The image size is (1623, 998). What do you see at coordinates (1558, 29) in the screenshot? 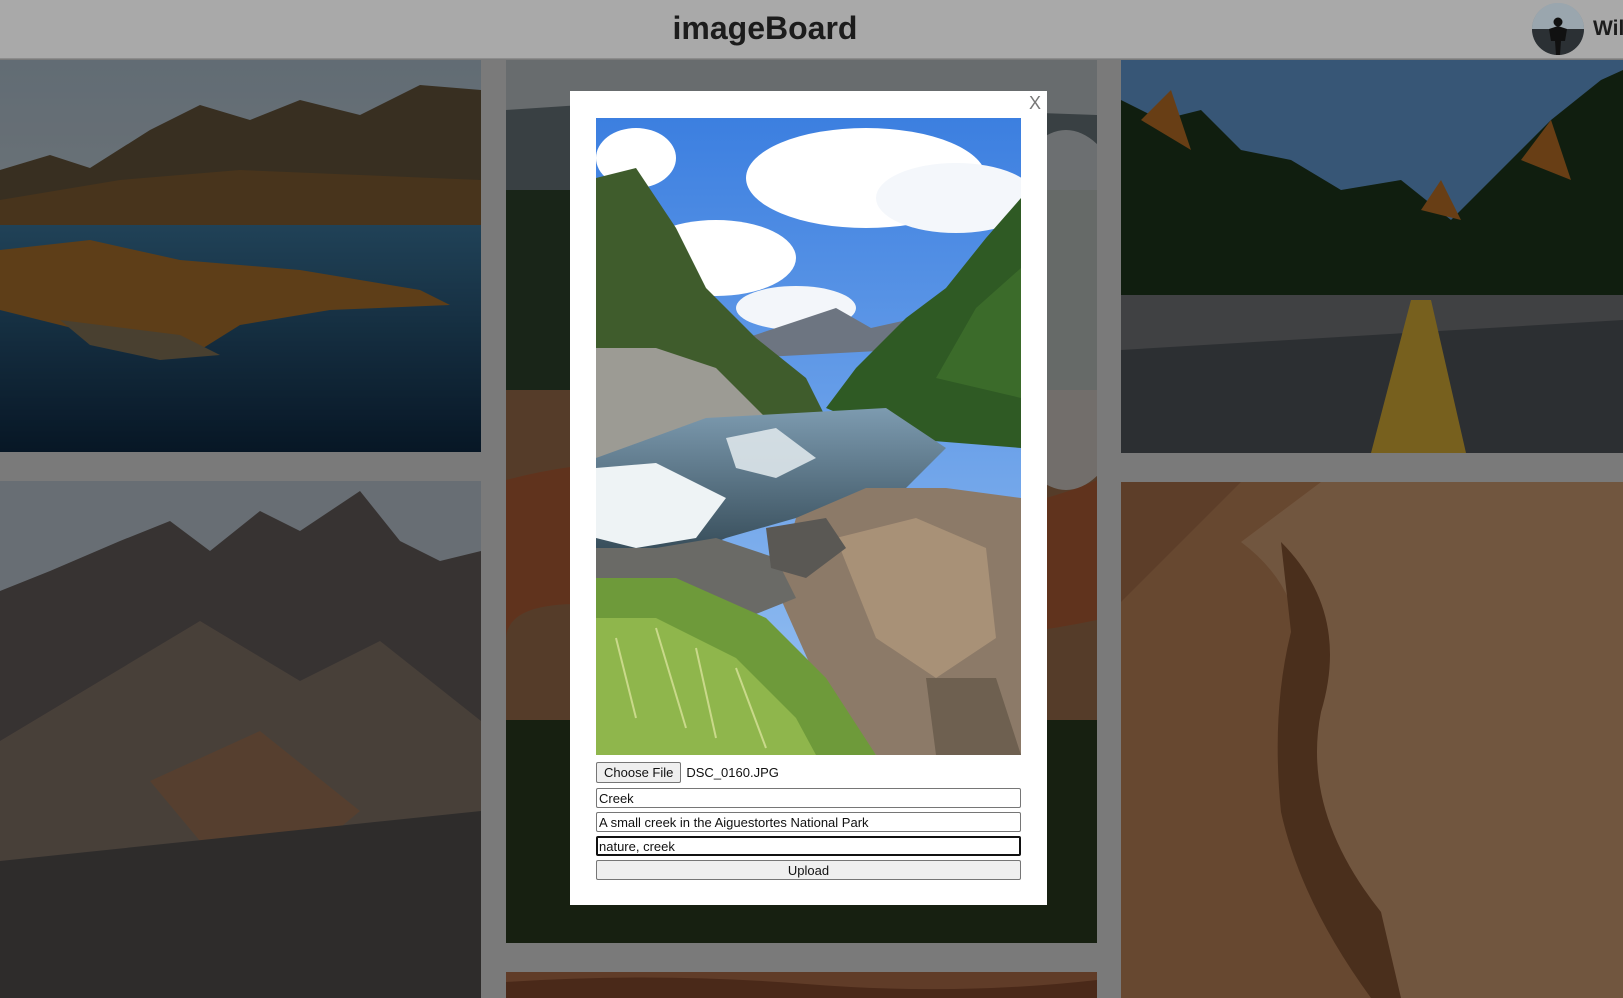
I see `user-avatar` at bounding box center [1558, 29].